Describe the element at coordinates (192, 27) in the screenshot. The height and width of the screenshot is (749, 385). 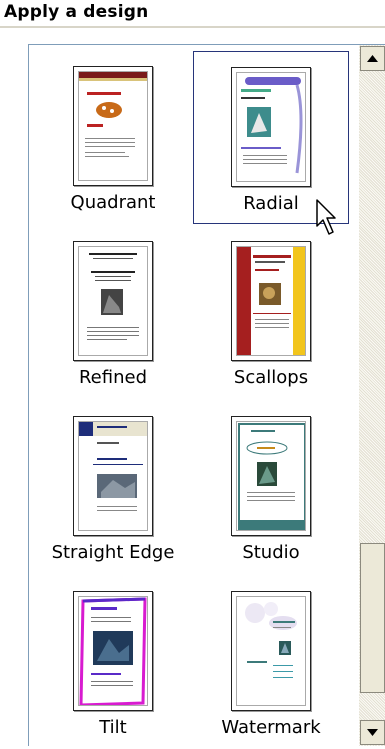
I see `title-divider` at that location.